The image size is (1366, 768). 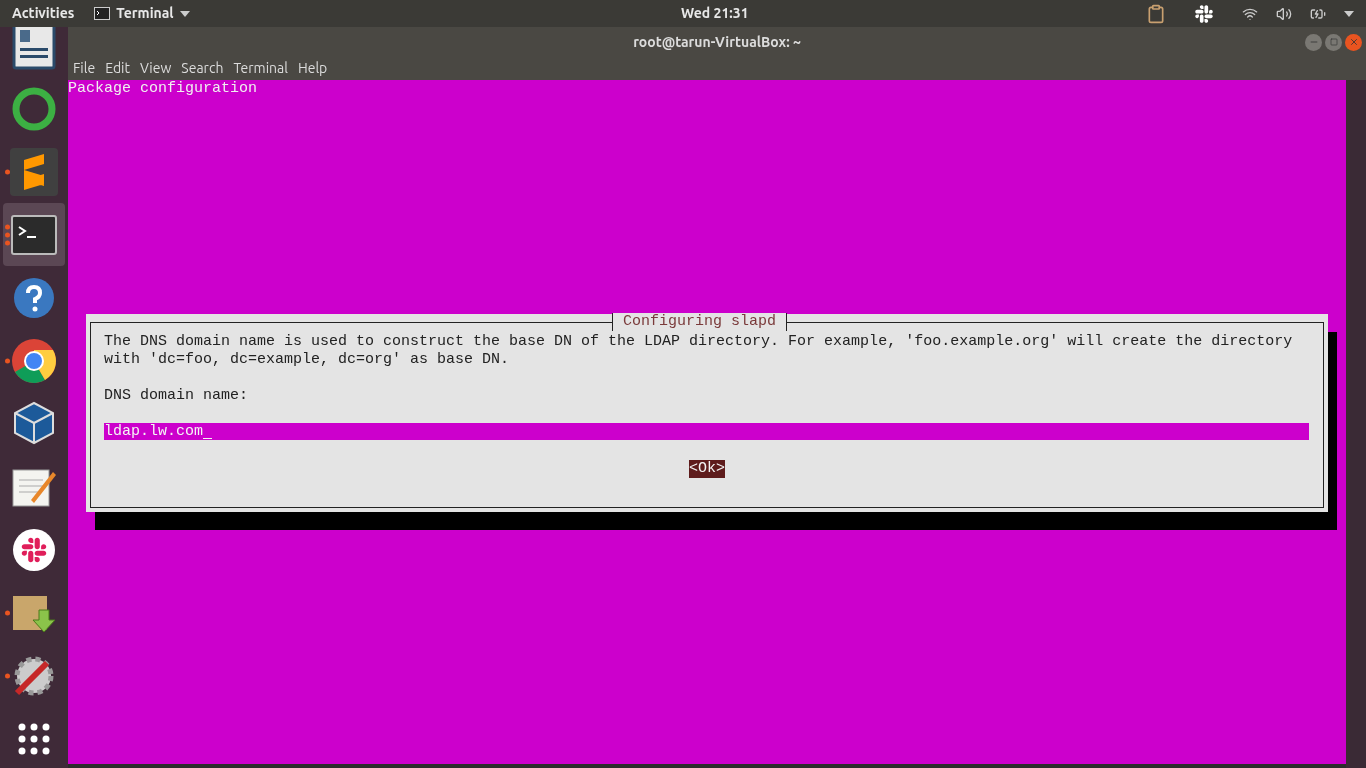 What do you see at coordinates (715, 13) in the screenshot?
I see `clock: Wed 21:31` at bounding box center [715, 13].